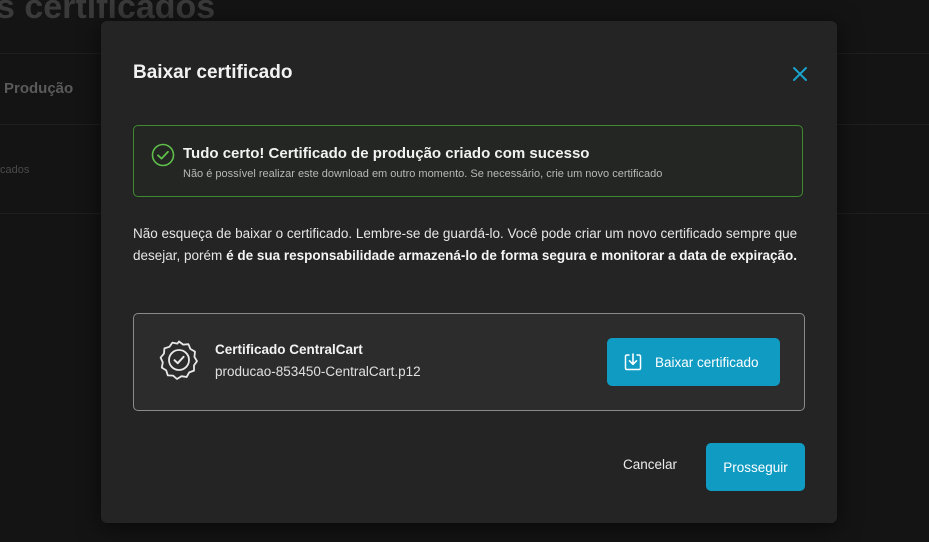 The width and height of the screenshot is (929, 542). What do you see at coordinates (39, 88) in the screenshot?
I see `background-tab-production: Produção` at bounding box center [39, 88].